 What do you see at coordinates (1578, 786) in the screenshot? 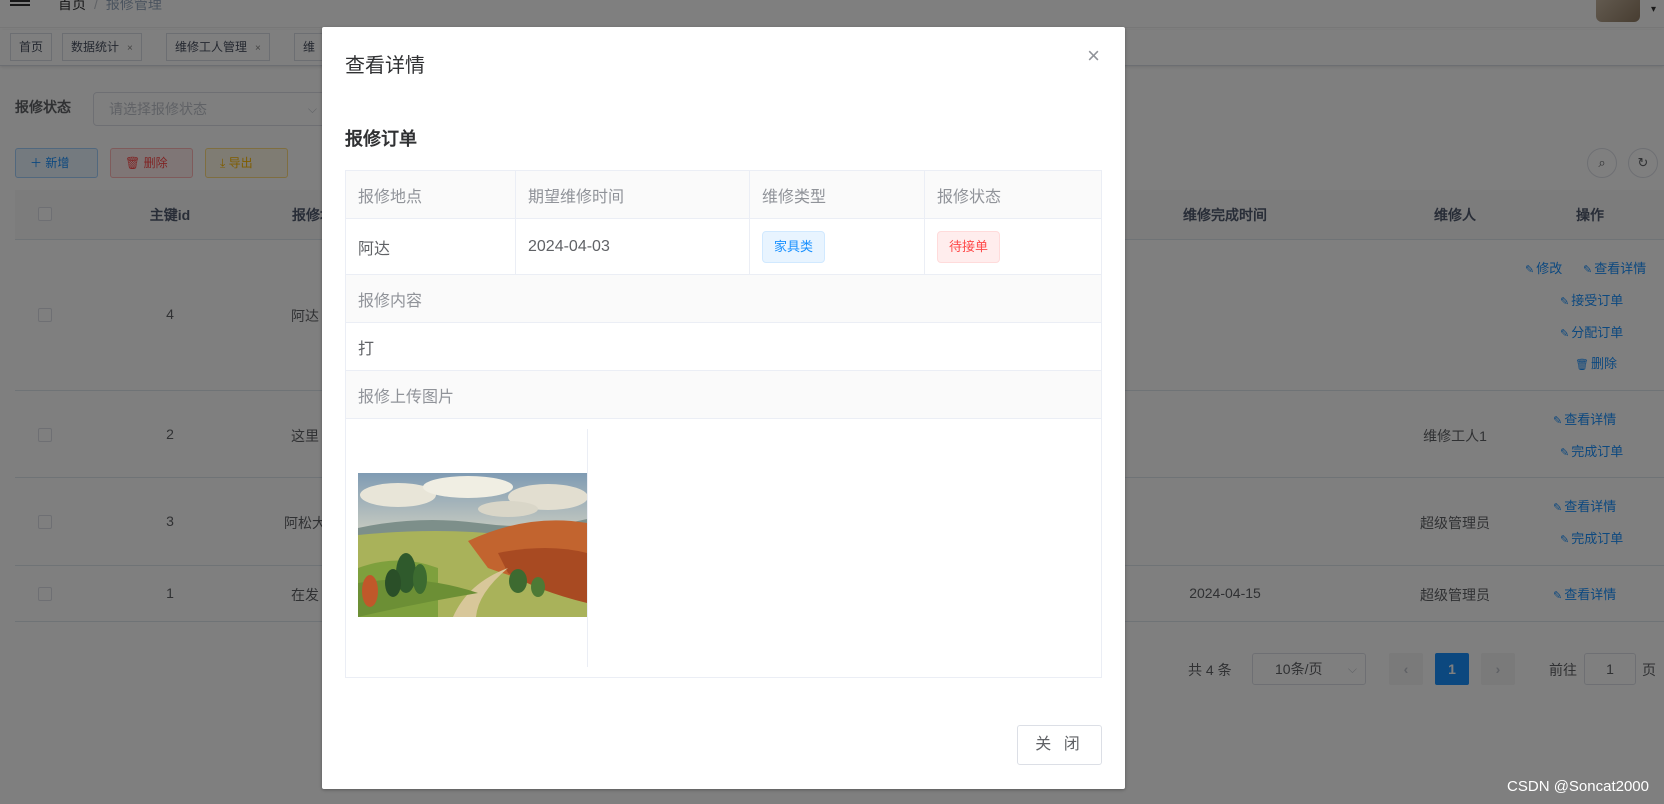
I see `watermark: CSDN @Soncat2000` at bounding box center [1578, 786].